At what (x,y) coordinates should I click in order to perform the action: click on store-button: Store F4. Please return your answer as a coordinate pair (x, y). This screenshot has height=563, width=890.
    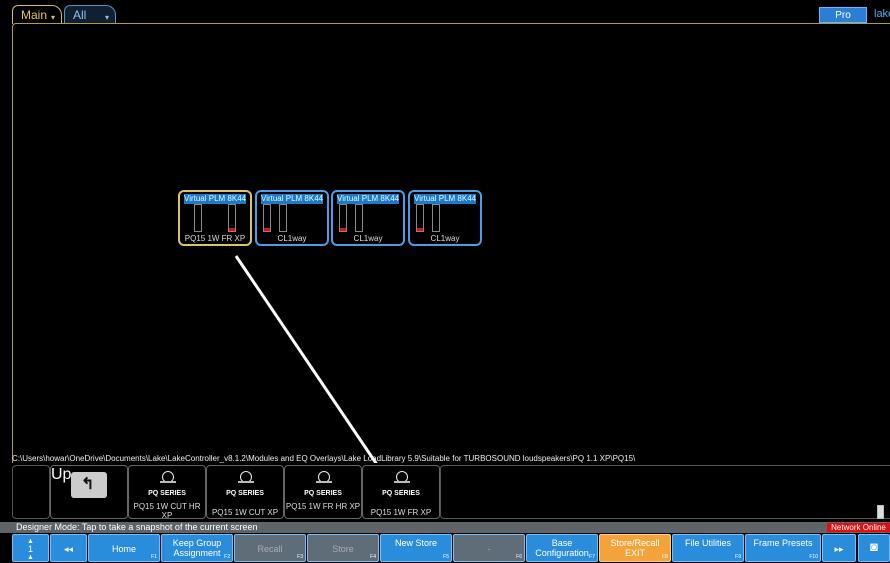
    Looking at the image, I should click on (343, 548).